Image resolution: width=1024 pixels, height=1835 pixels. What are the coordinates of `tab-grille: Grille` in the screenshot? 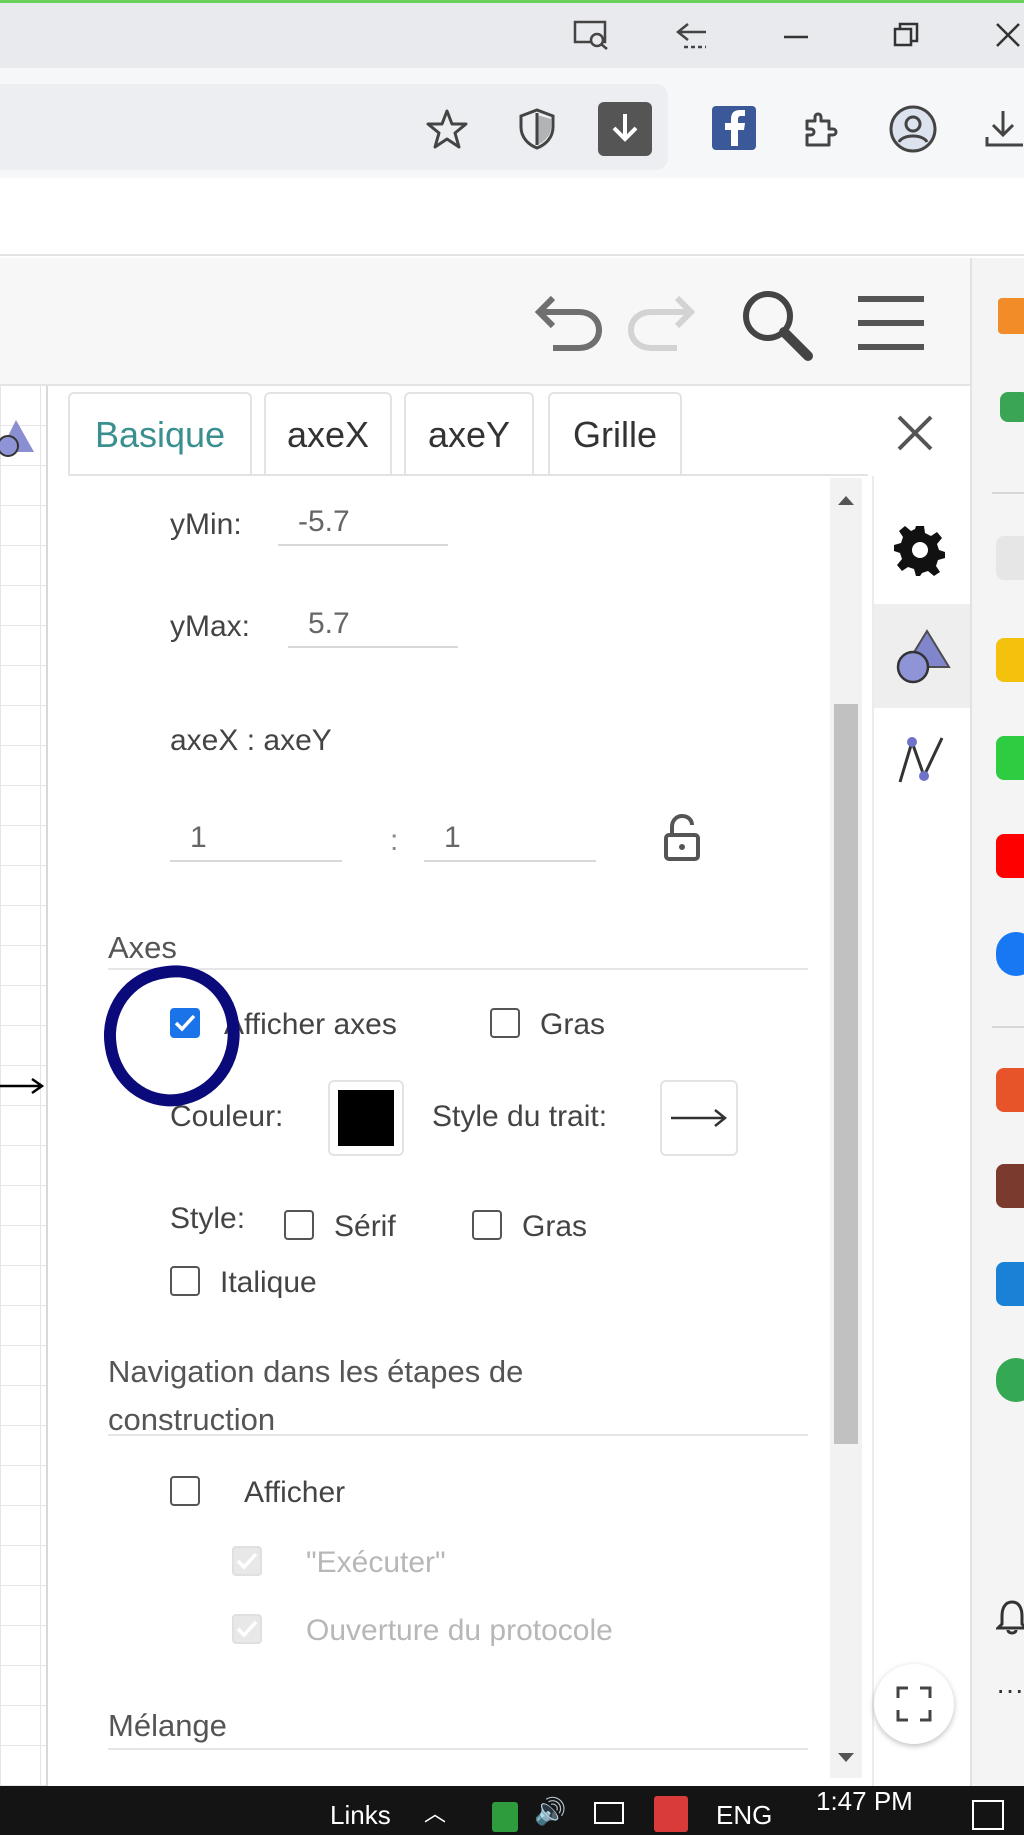 It's located at (615, 434).